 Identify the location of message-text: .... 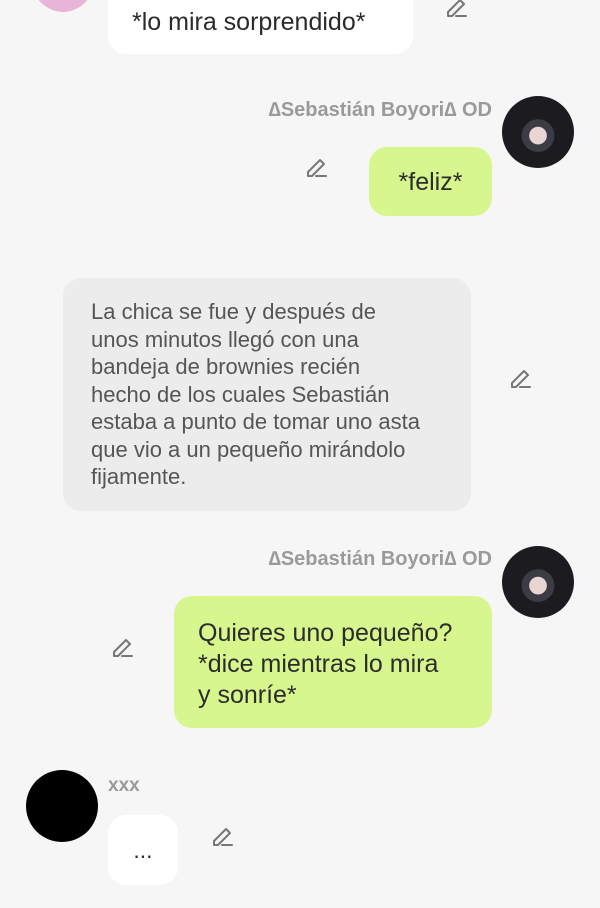
(143, 849).